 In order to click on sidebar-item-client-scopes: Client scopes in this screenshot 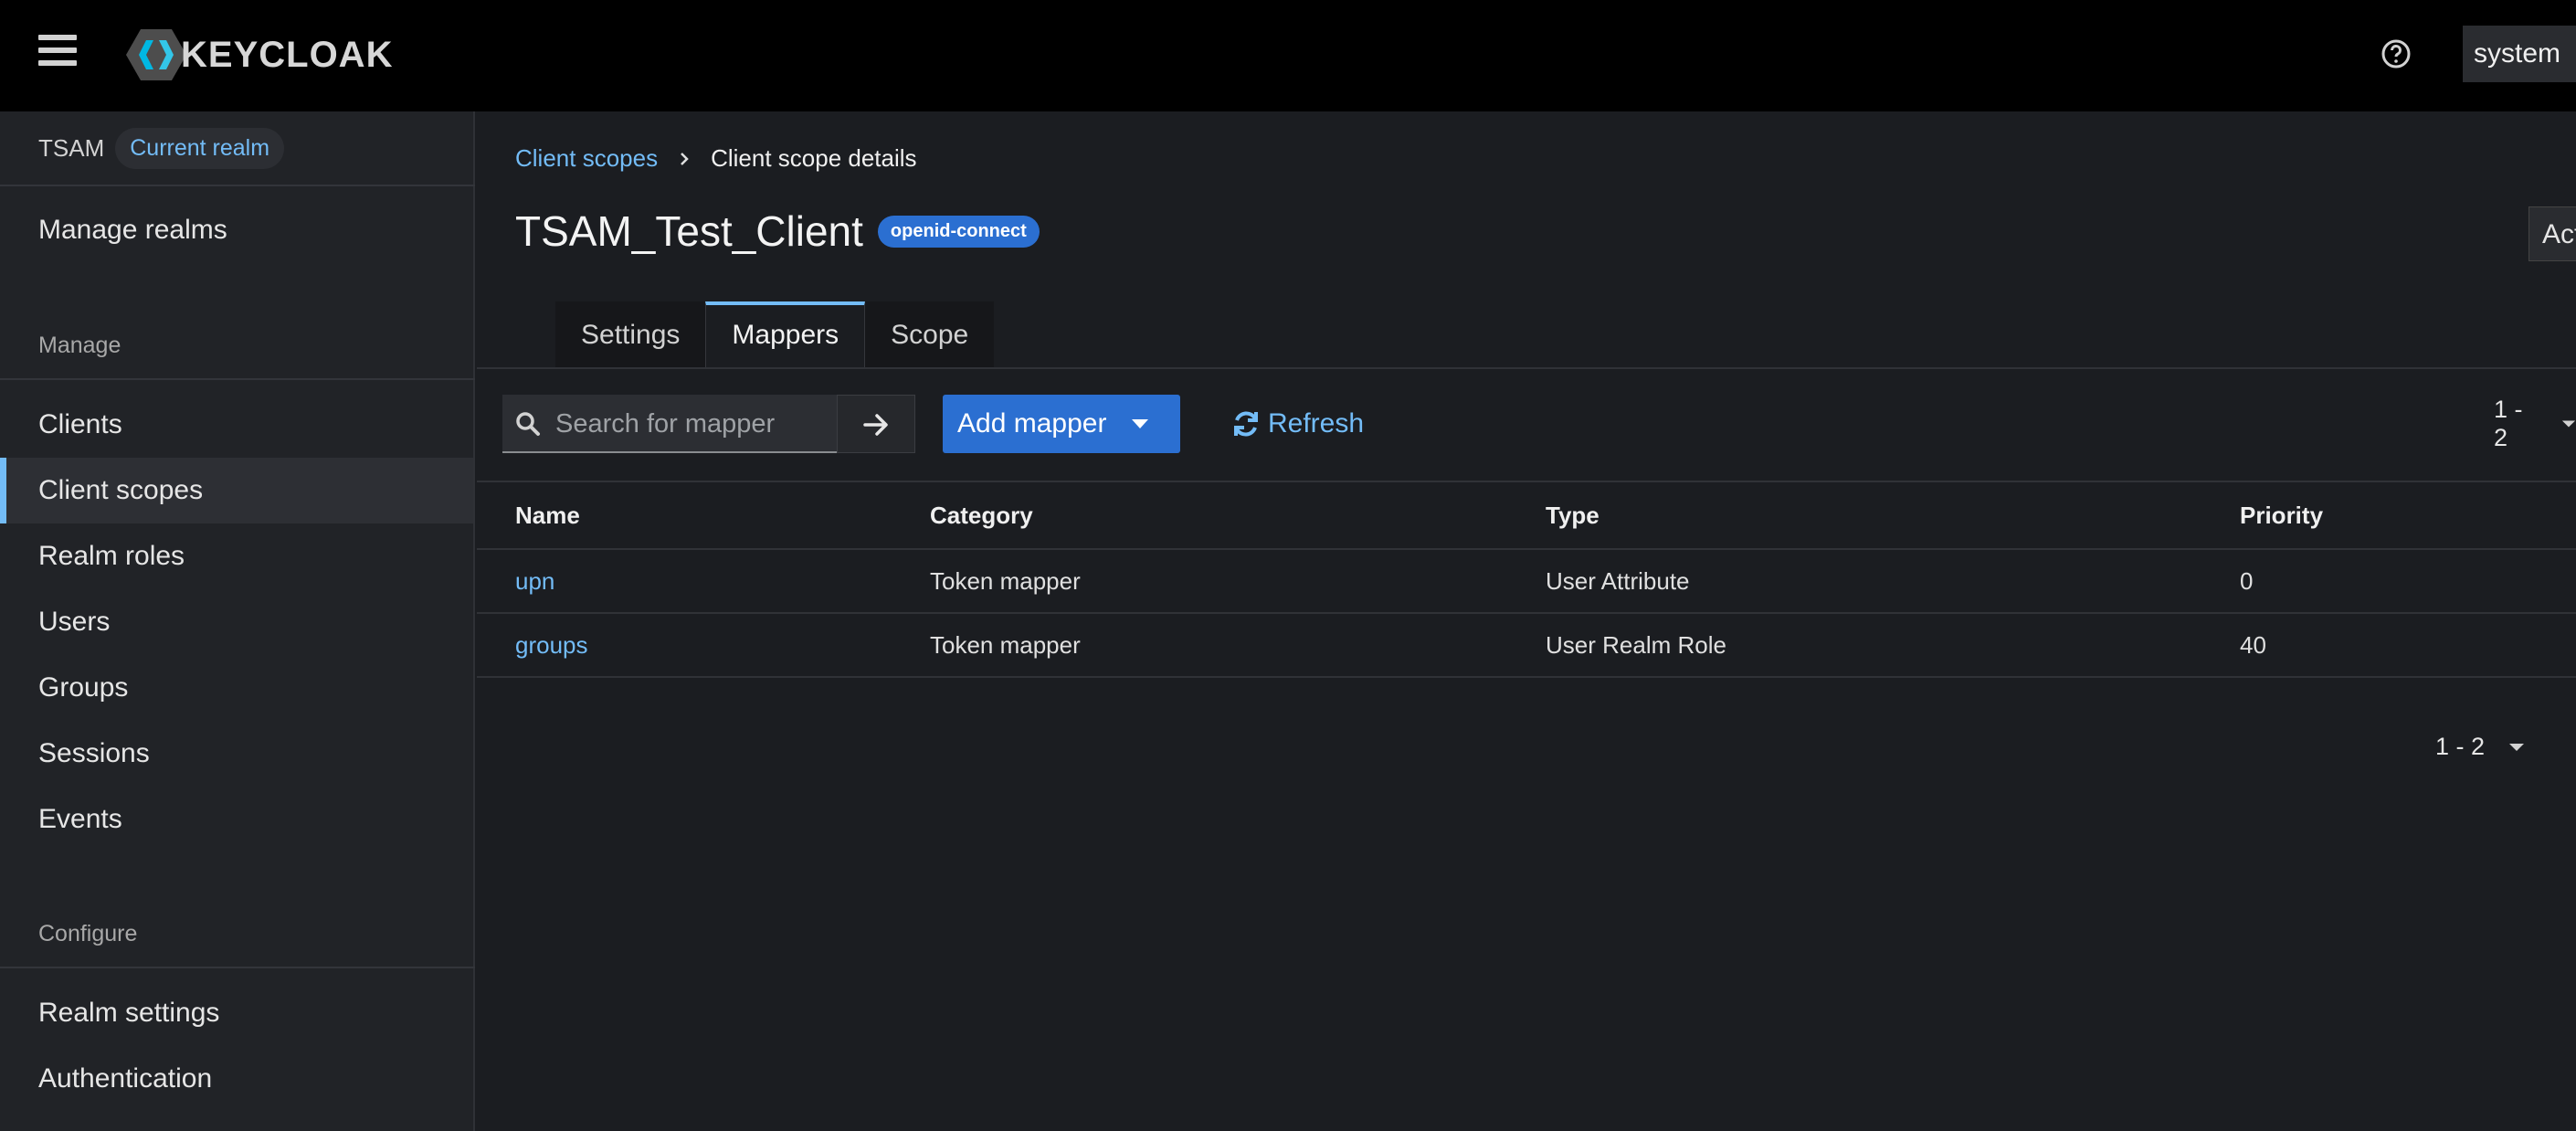, I will do `click(236, 490)`.